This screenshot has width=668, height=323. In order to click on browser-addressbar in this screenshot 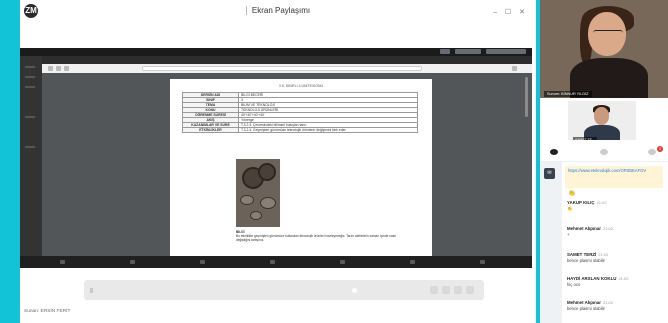, I will do `click(287, 68)`.